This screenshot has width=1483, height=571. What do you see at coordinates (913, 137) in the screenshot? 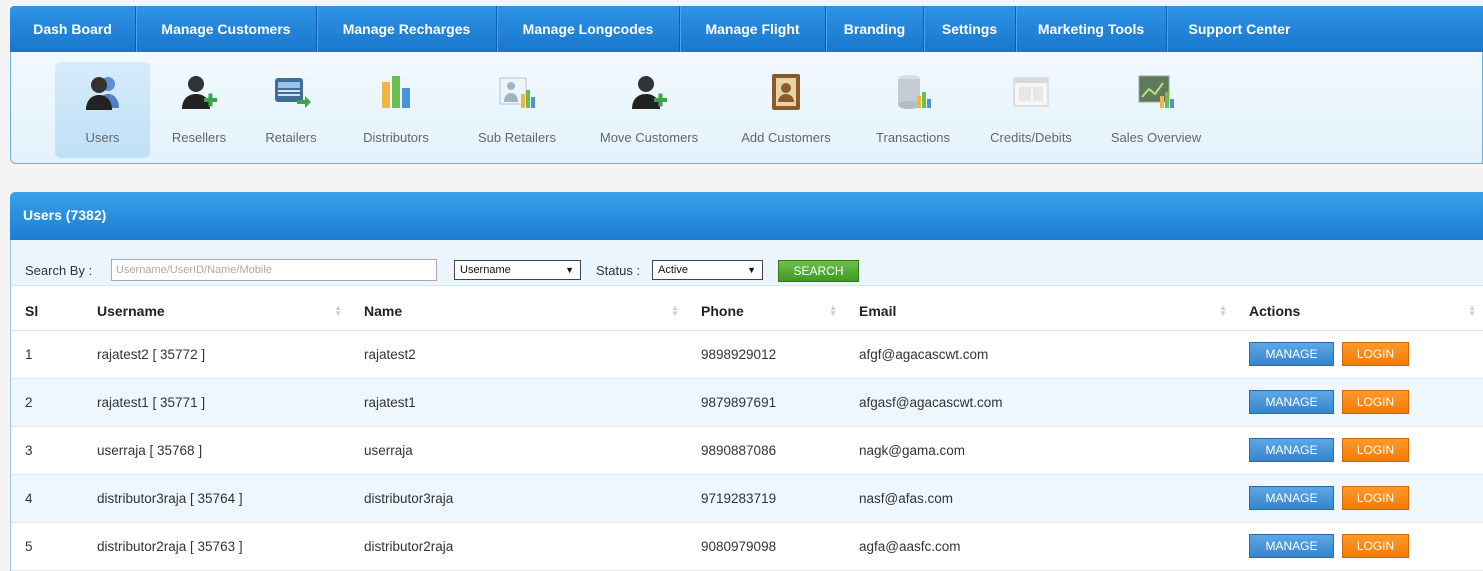
I see `tool-label: Transactions` at bounding box center [913, 137].